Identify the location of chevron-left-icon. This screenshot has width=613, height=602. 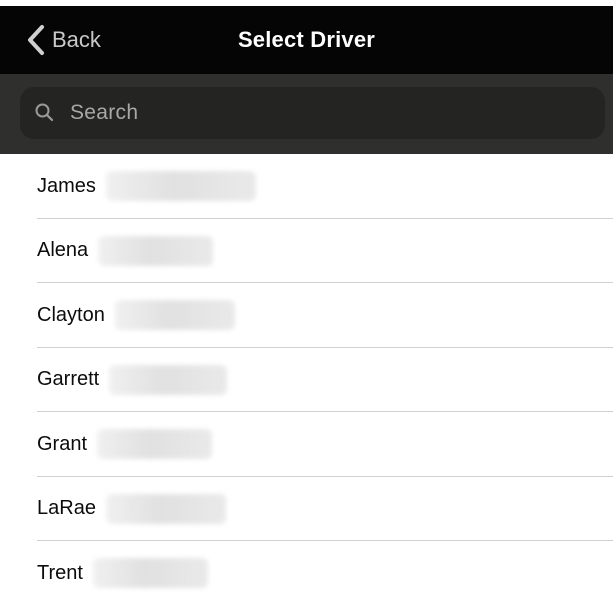
(36, 40).